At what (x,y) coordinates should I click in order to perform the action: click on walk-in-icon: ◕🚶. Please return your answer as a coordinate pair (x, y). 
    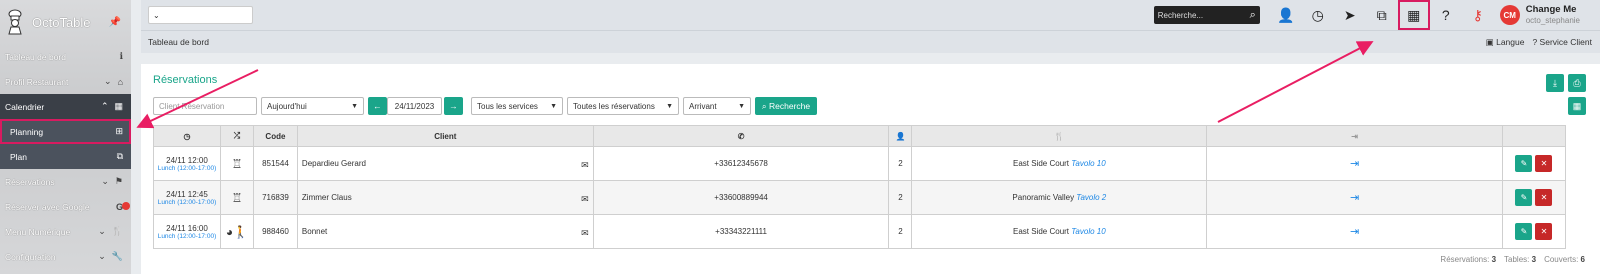
    Looking at the image, I should click on (237, 231).